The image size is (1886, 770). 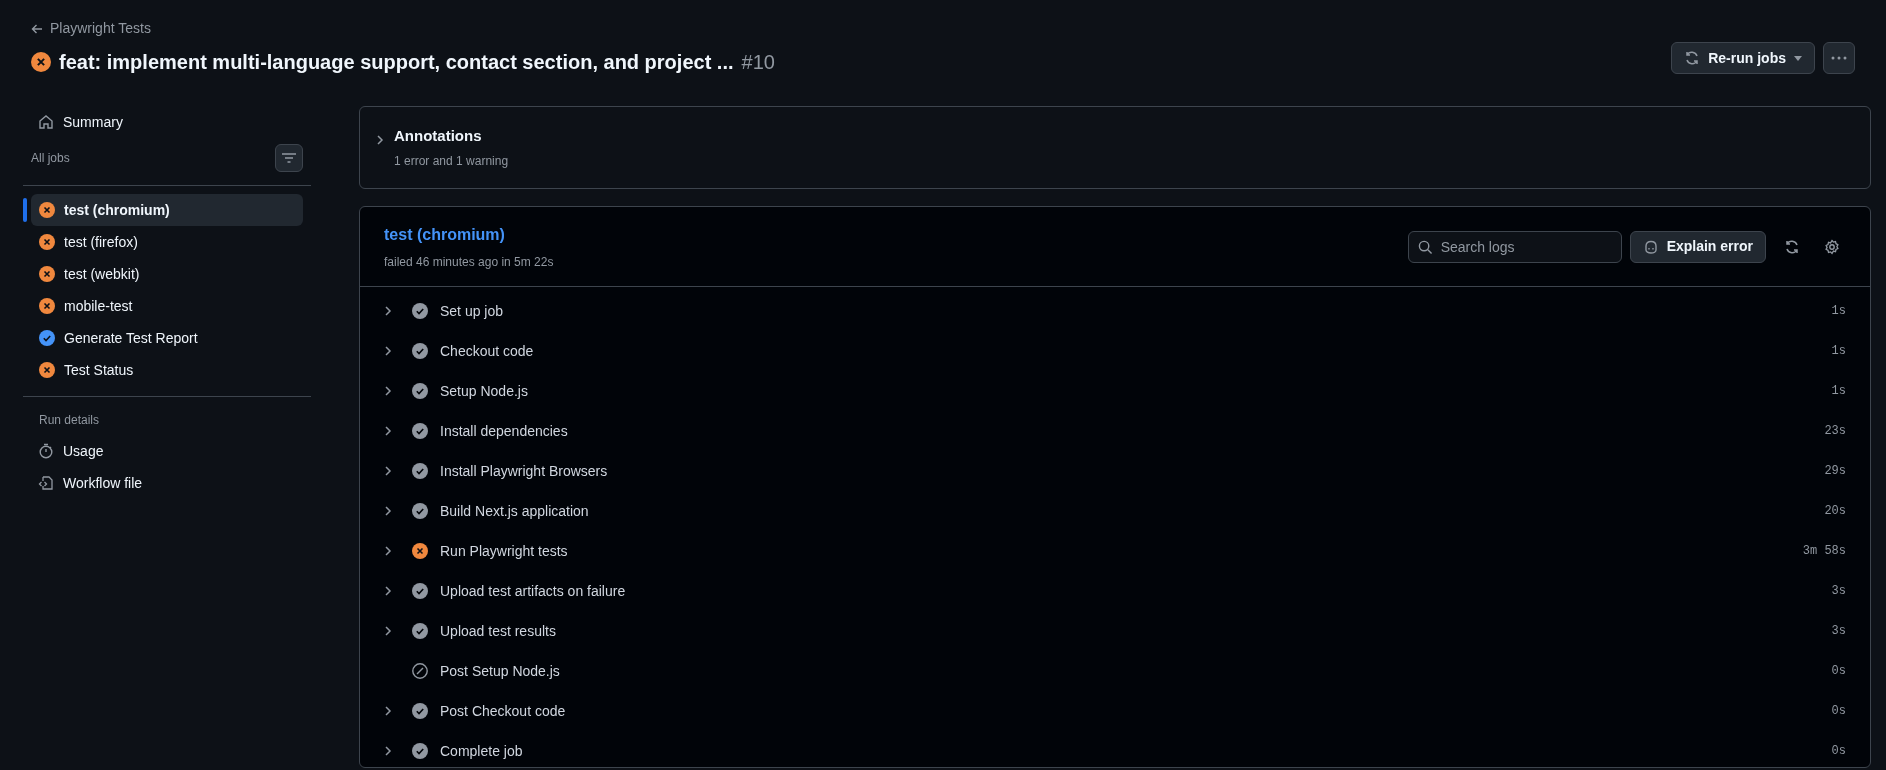 What do you see at coordinates (46, 483) in the screenshot?
I see `file-code-icon` at bounding box center [46, 483].